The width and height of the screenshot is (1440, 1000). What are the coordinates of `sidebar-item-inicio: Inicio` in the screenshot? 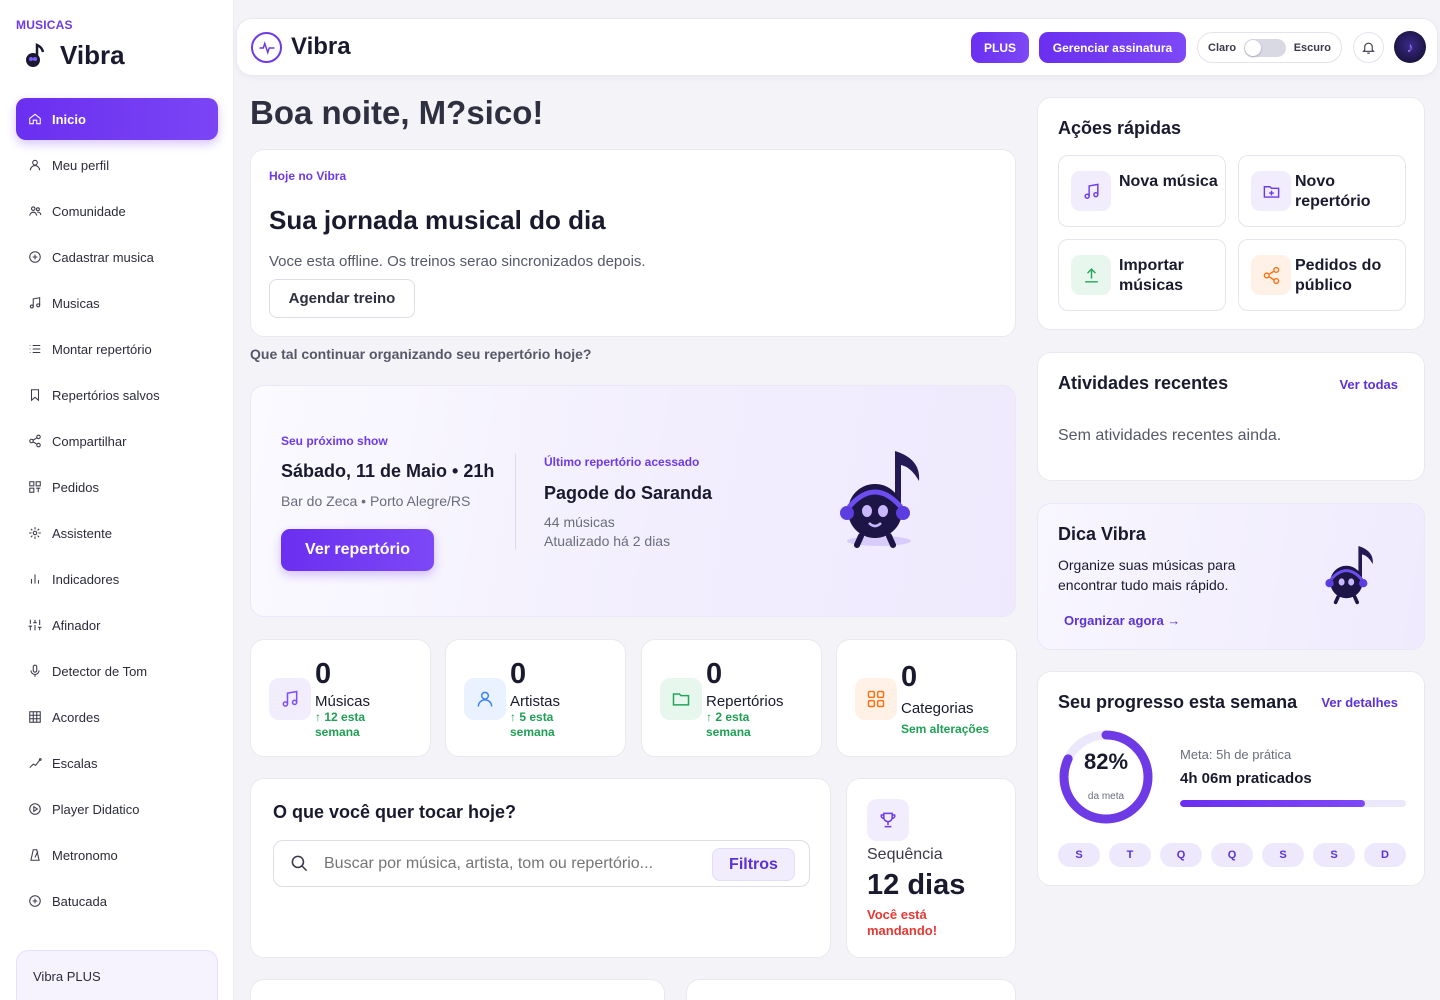 It's located at (117, 119).